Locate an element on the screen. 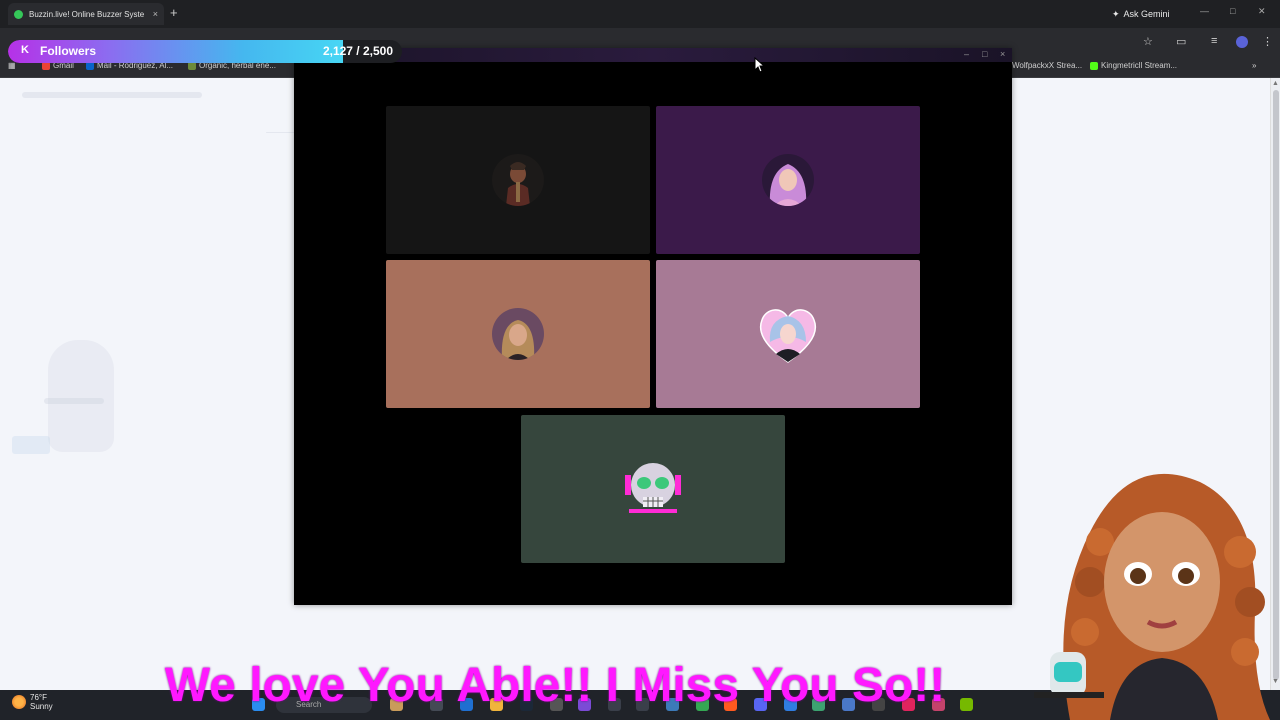 This screenshot has width=1280, height=720. call-close-icon: × is located at coordinates (1002, 54).